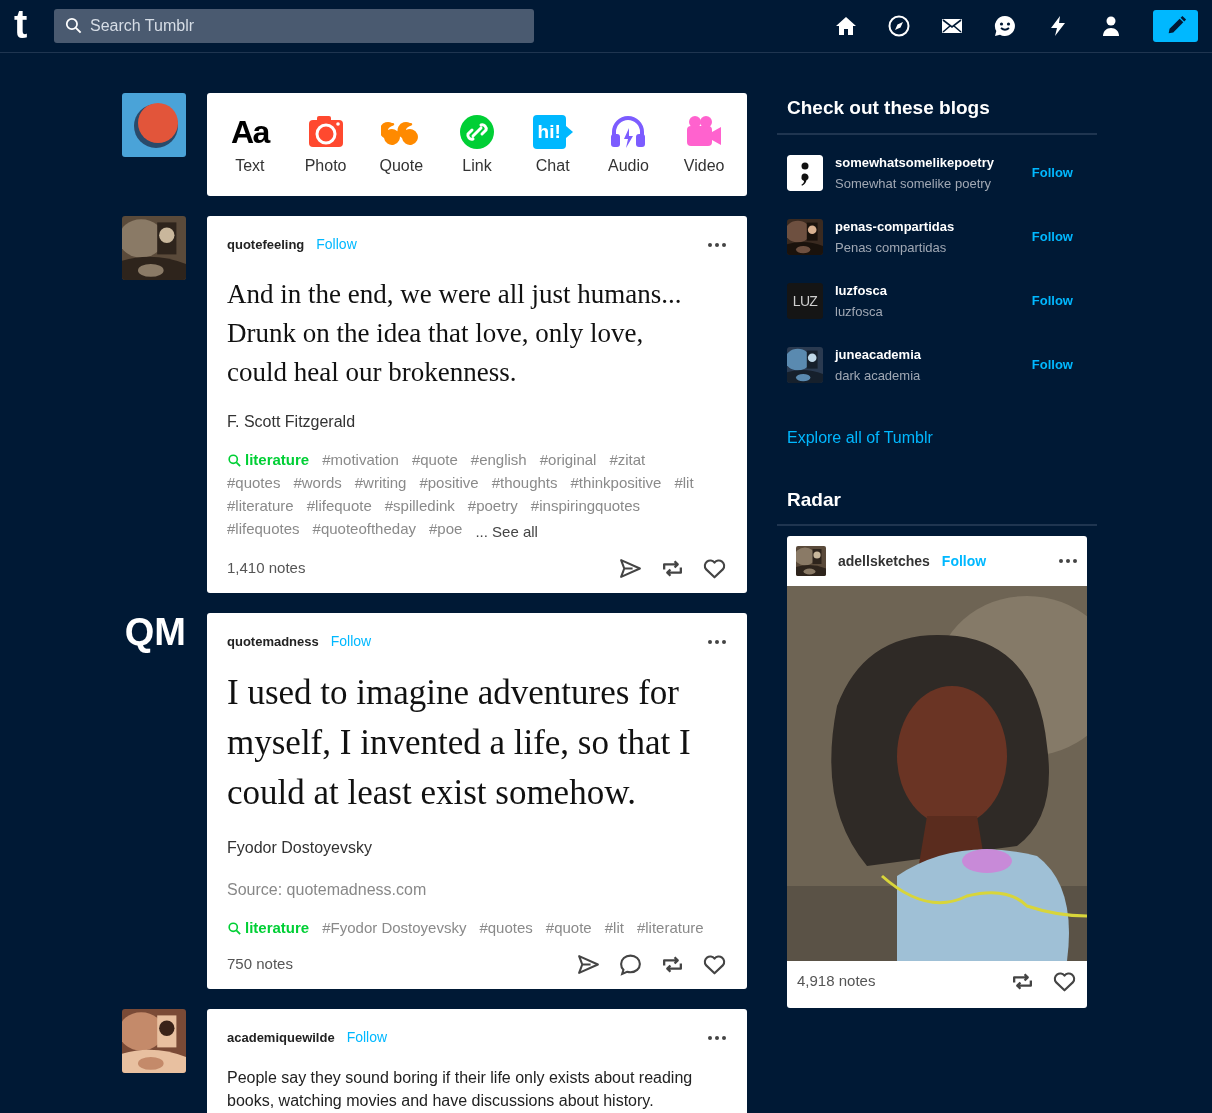 The image size is (1212, 1113). What do you see at coordinates (325, 144) in the screenshot?
I see `post-type-button: Photo` at bounding box center [325, 144].